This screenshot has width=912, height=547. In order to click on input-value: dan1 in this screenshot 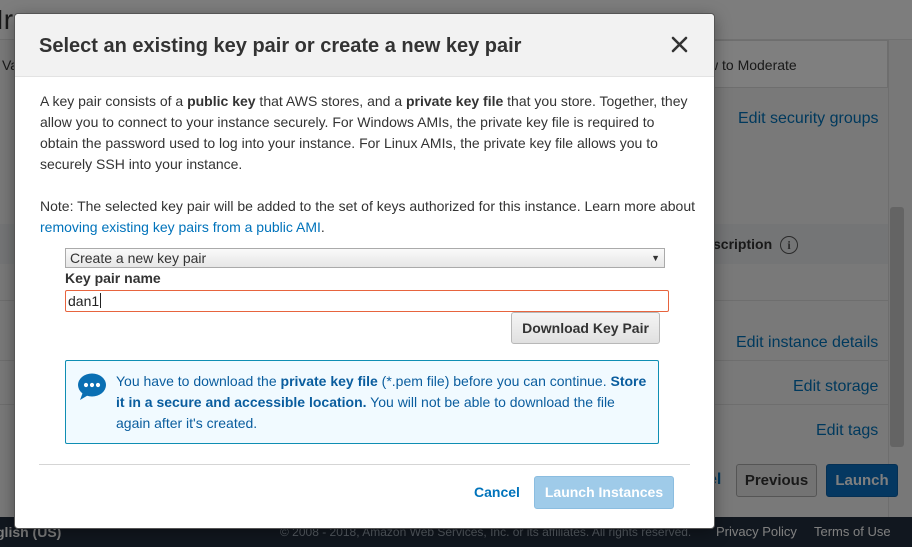, I will do `click(84, 301)`.